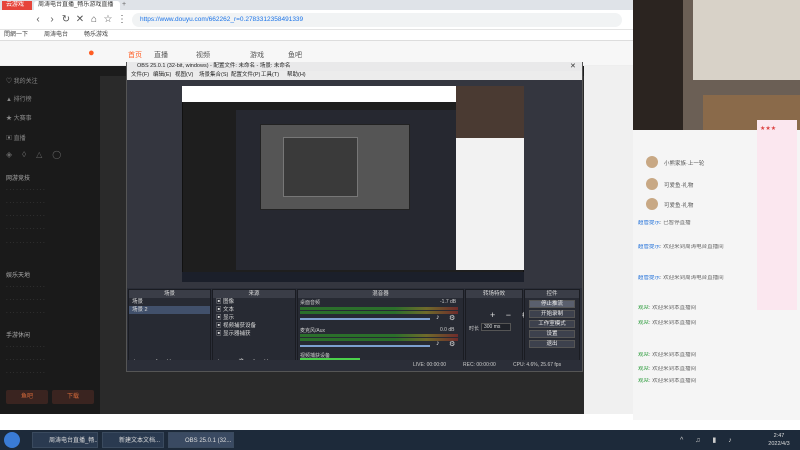 The width and height of the screenshot is (800, 450). Describe the element at coordinates (270, 75) in the screenshot. I see `obs-menu-tools: 工具(T)` at that location.